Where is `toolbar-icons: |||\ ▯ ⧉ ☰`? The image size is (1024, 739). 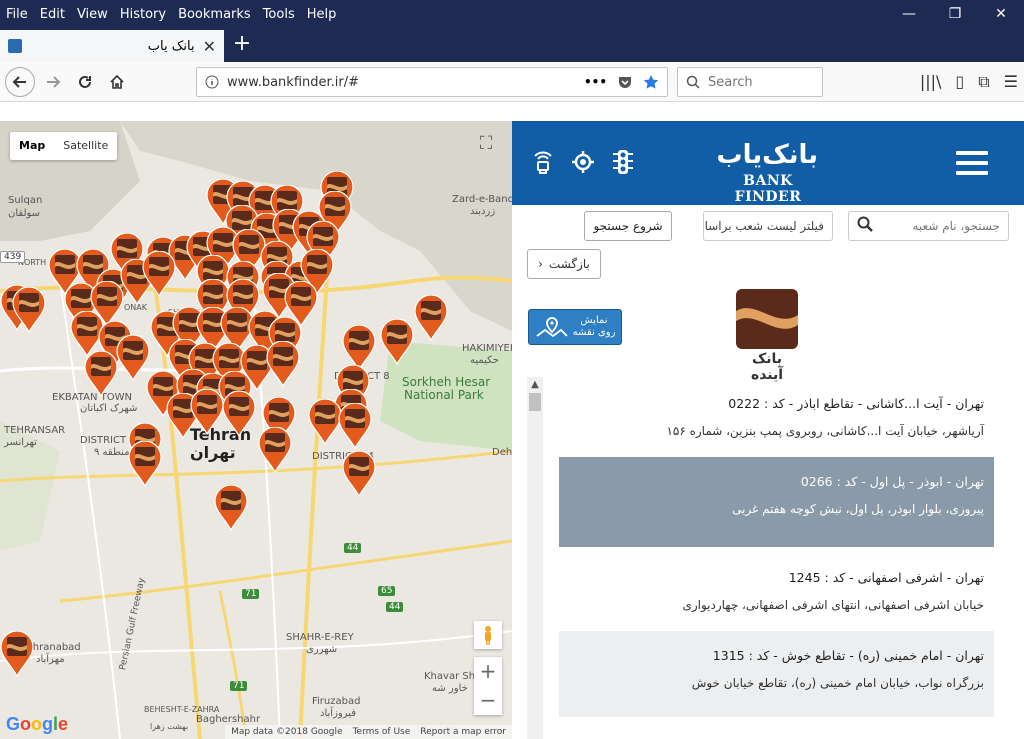 toolbar-icons: |||\ ▯ ⧉ ☰ is located at coordinates (969, 82).